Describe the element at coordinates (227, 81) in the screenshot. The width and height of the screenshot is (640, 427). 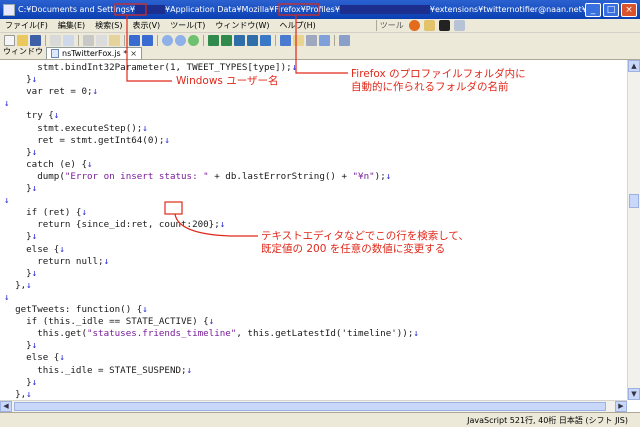
I see `annotation-windows-user: Windows ユーザー名` at that location.